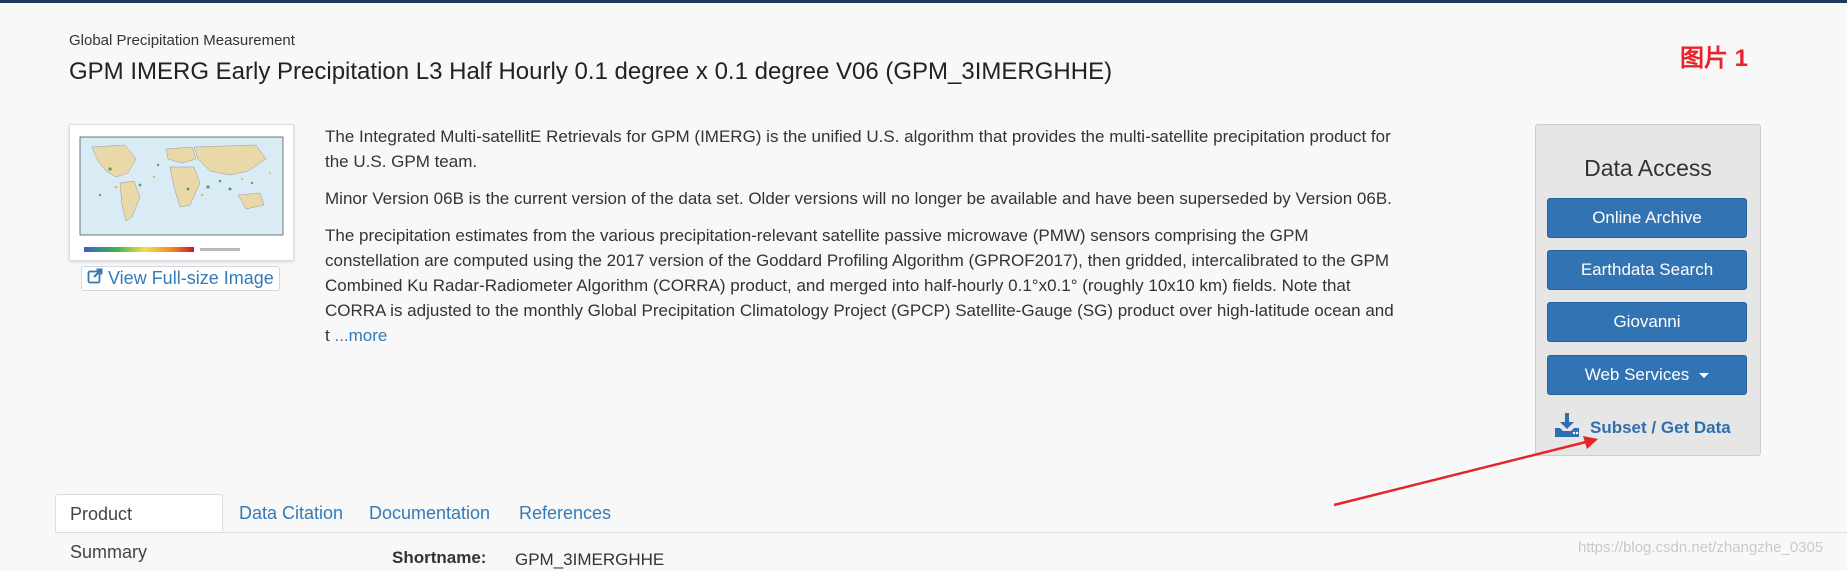 This screenshot has width=1847, height=571. What do you see at coordinates (923, 1) in the screenshot?
I see `top-accent-bar` at bounding box center [923, 1].